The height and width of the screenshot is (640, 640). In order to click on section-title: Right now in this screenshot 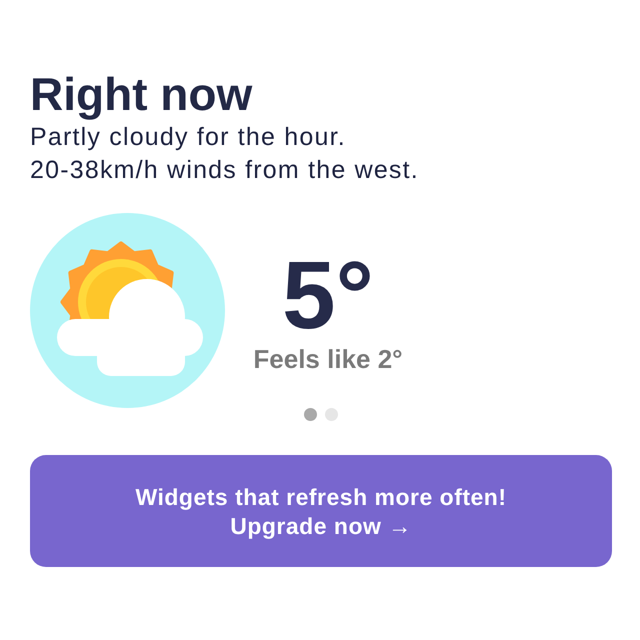, I will do `click(142, 94)`.